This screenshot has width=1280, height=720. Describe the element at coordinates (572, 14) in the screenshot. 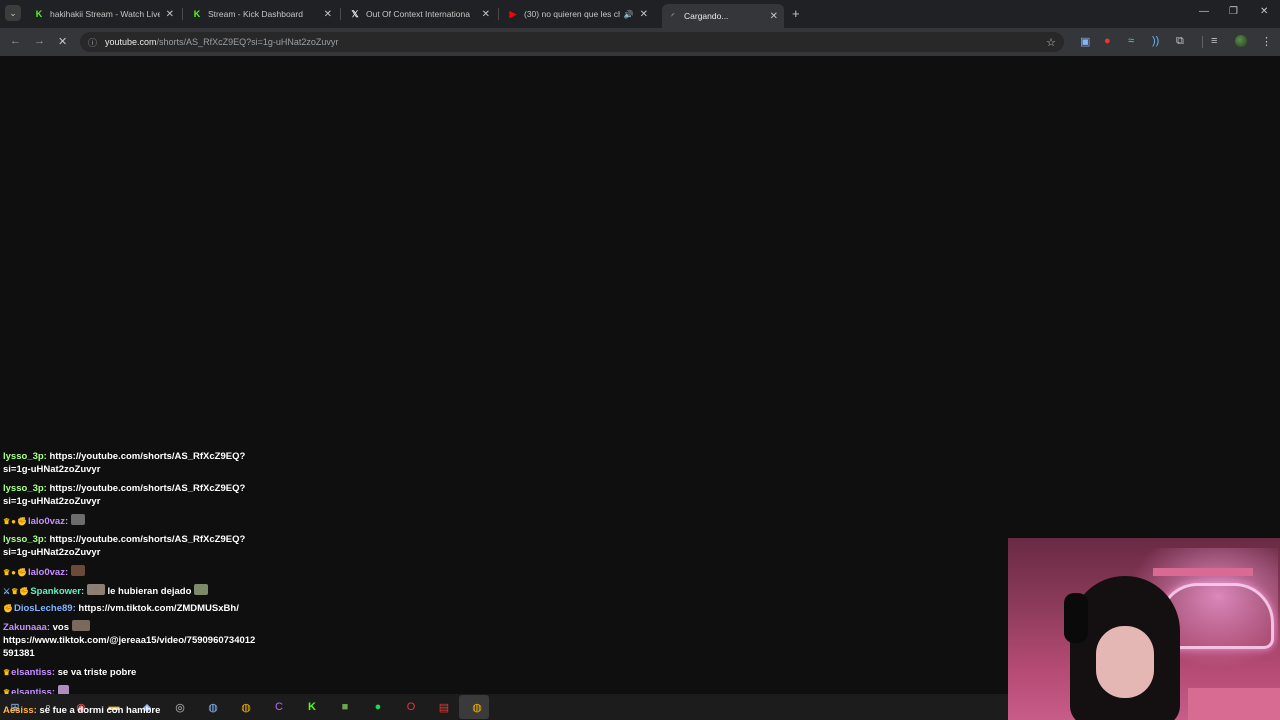

I see `tab-title: (30) no quieren que les chu` at that location.